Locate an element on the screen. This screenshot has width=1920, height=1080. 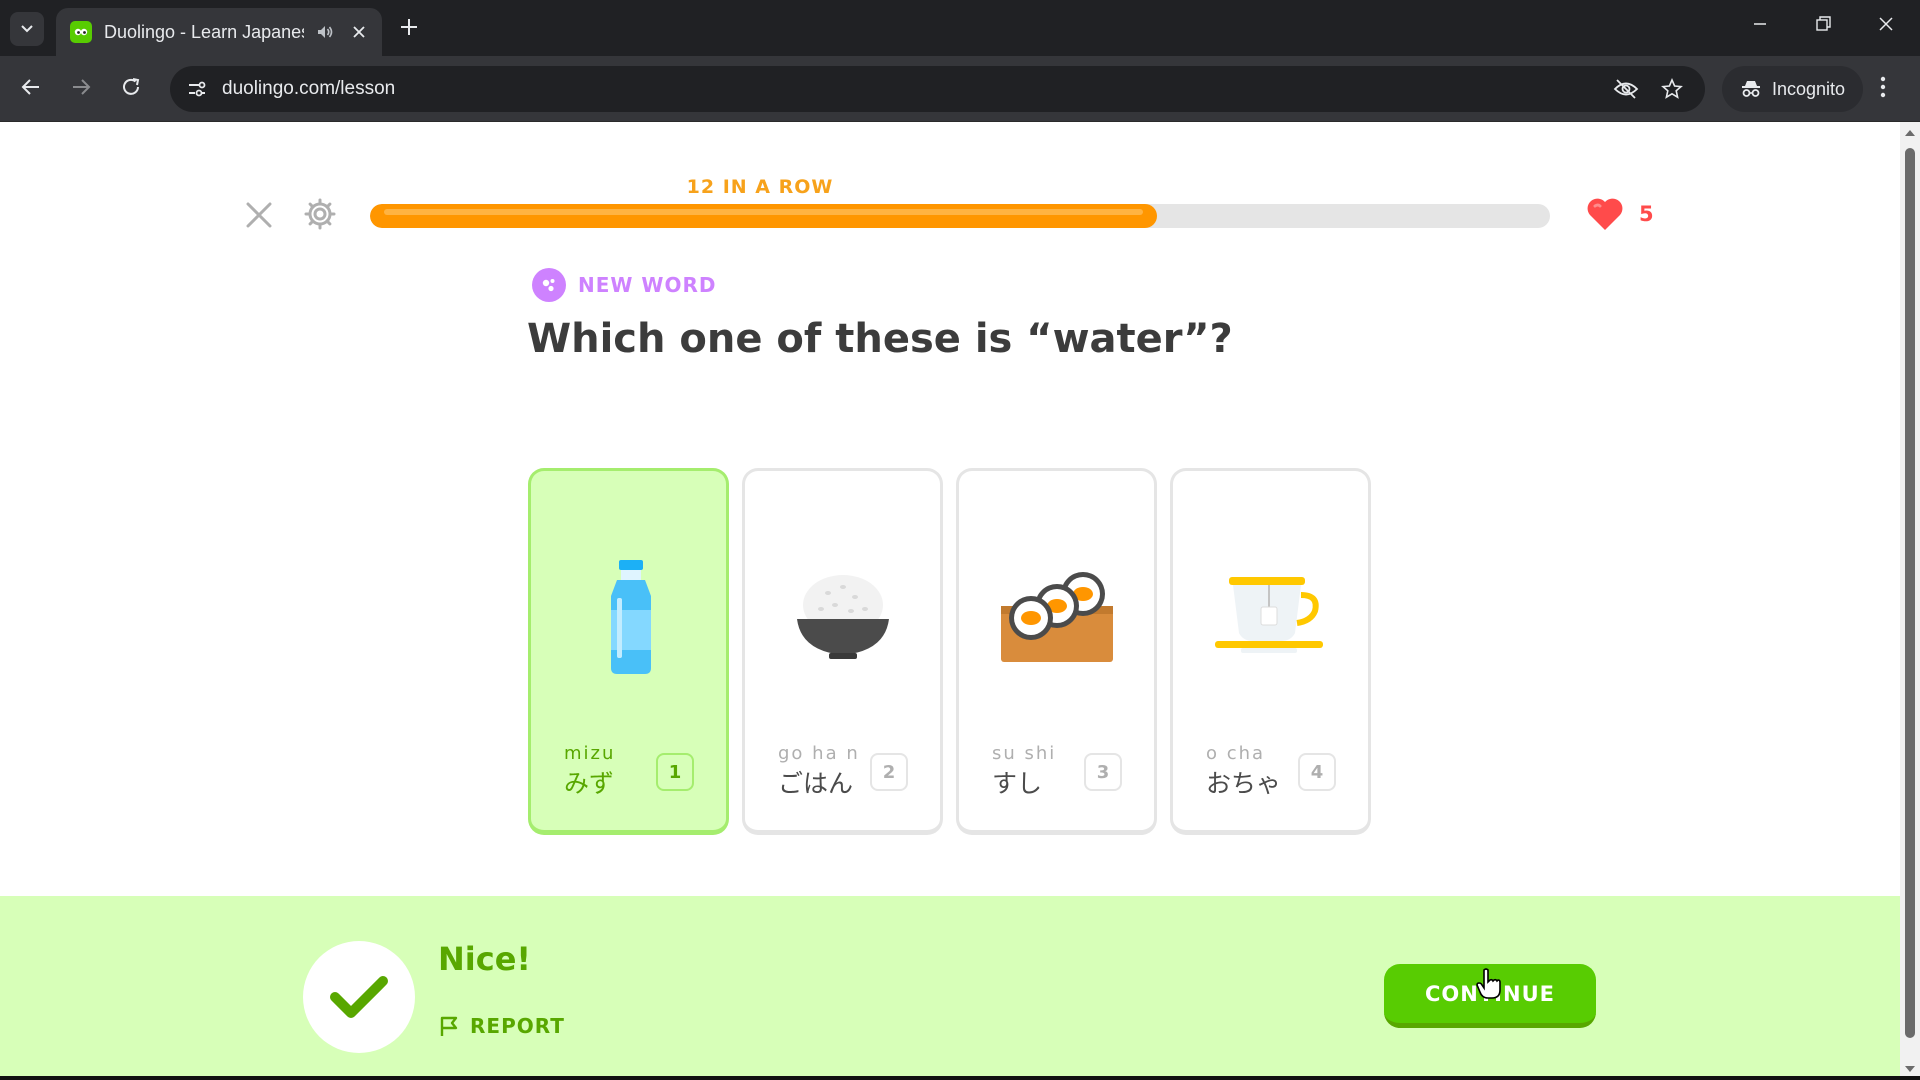
progress-fill is located at coordinates (764, 216).